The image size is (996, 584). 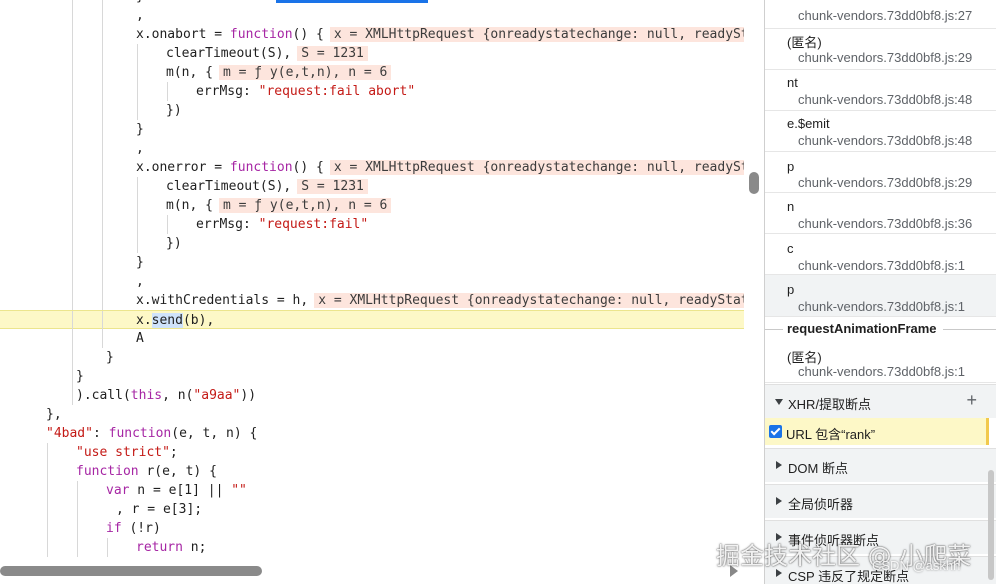 What do you see at coordinates (372, 528) in the screenshot?
I see `code-line: if (!r)` at bounding box center [372, 528].